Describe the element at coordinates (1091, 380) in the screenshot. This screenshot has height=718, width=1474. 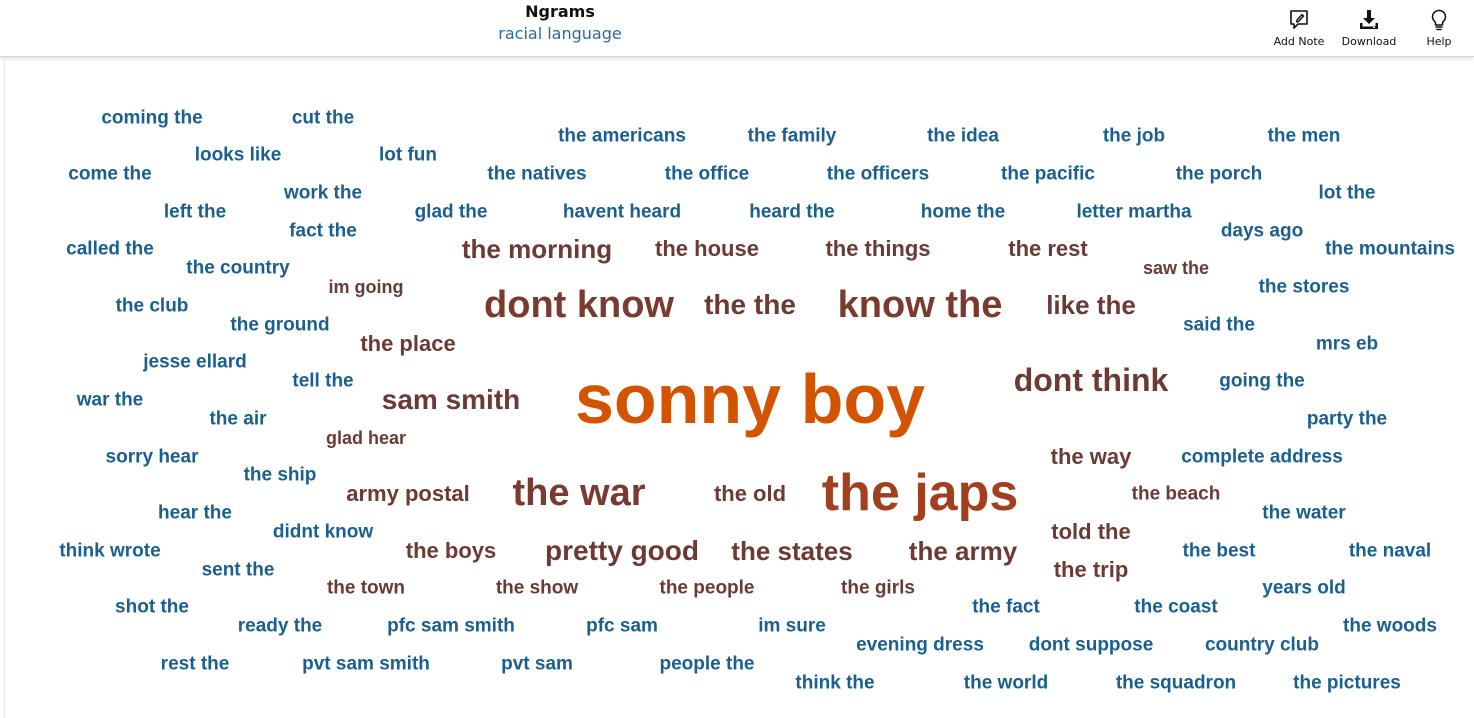
I see `cloud-word: dont think` at that location.